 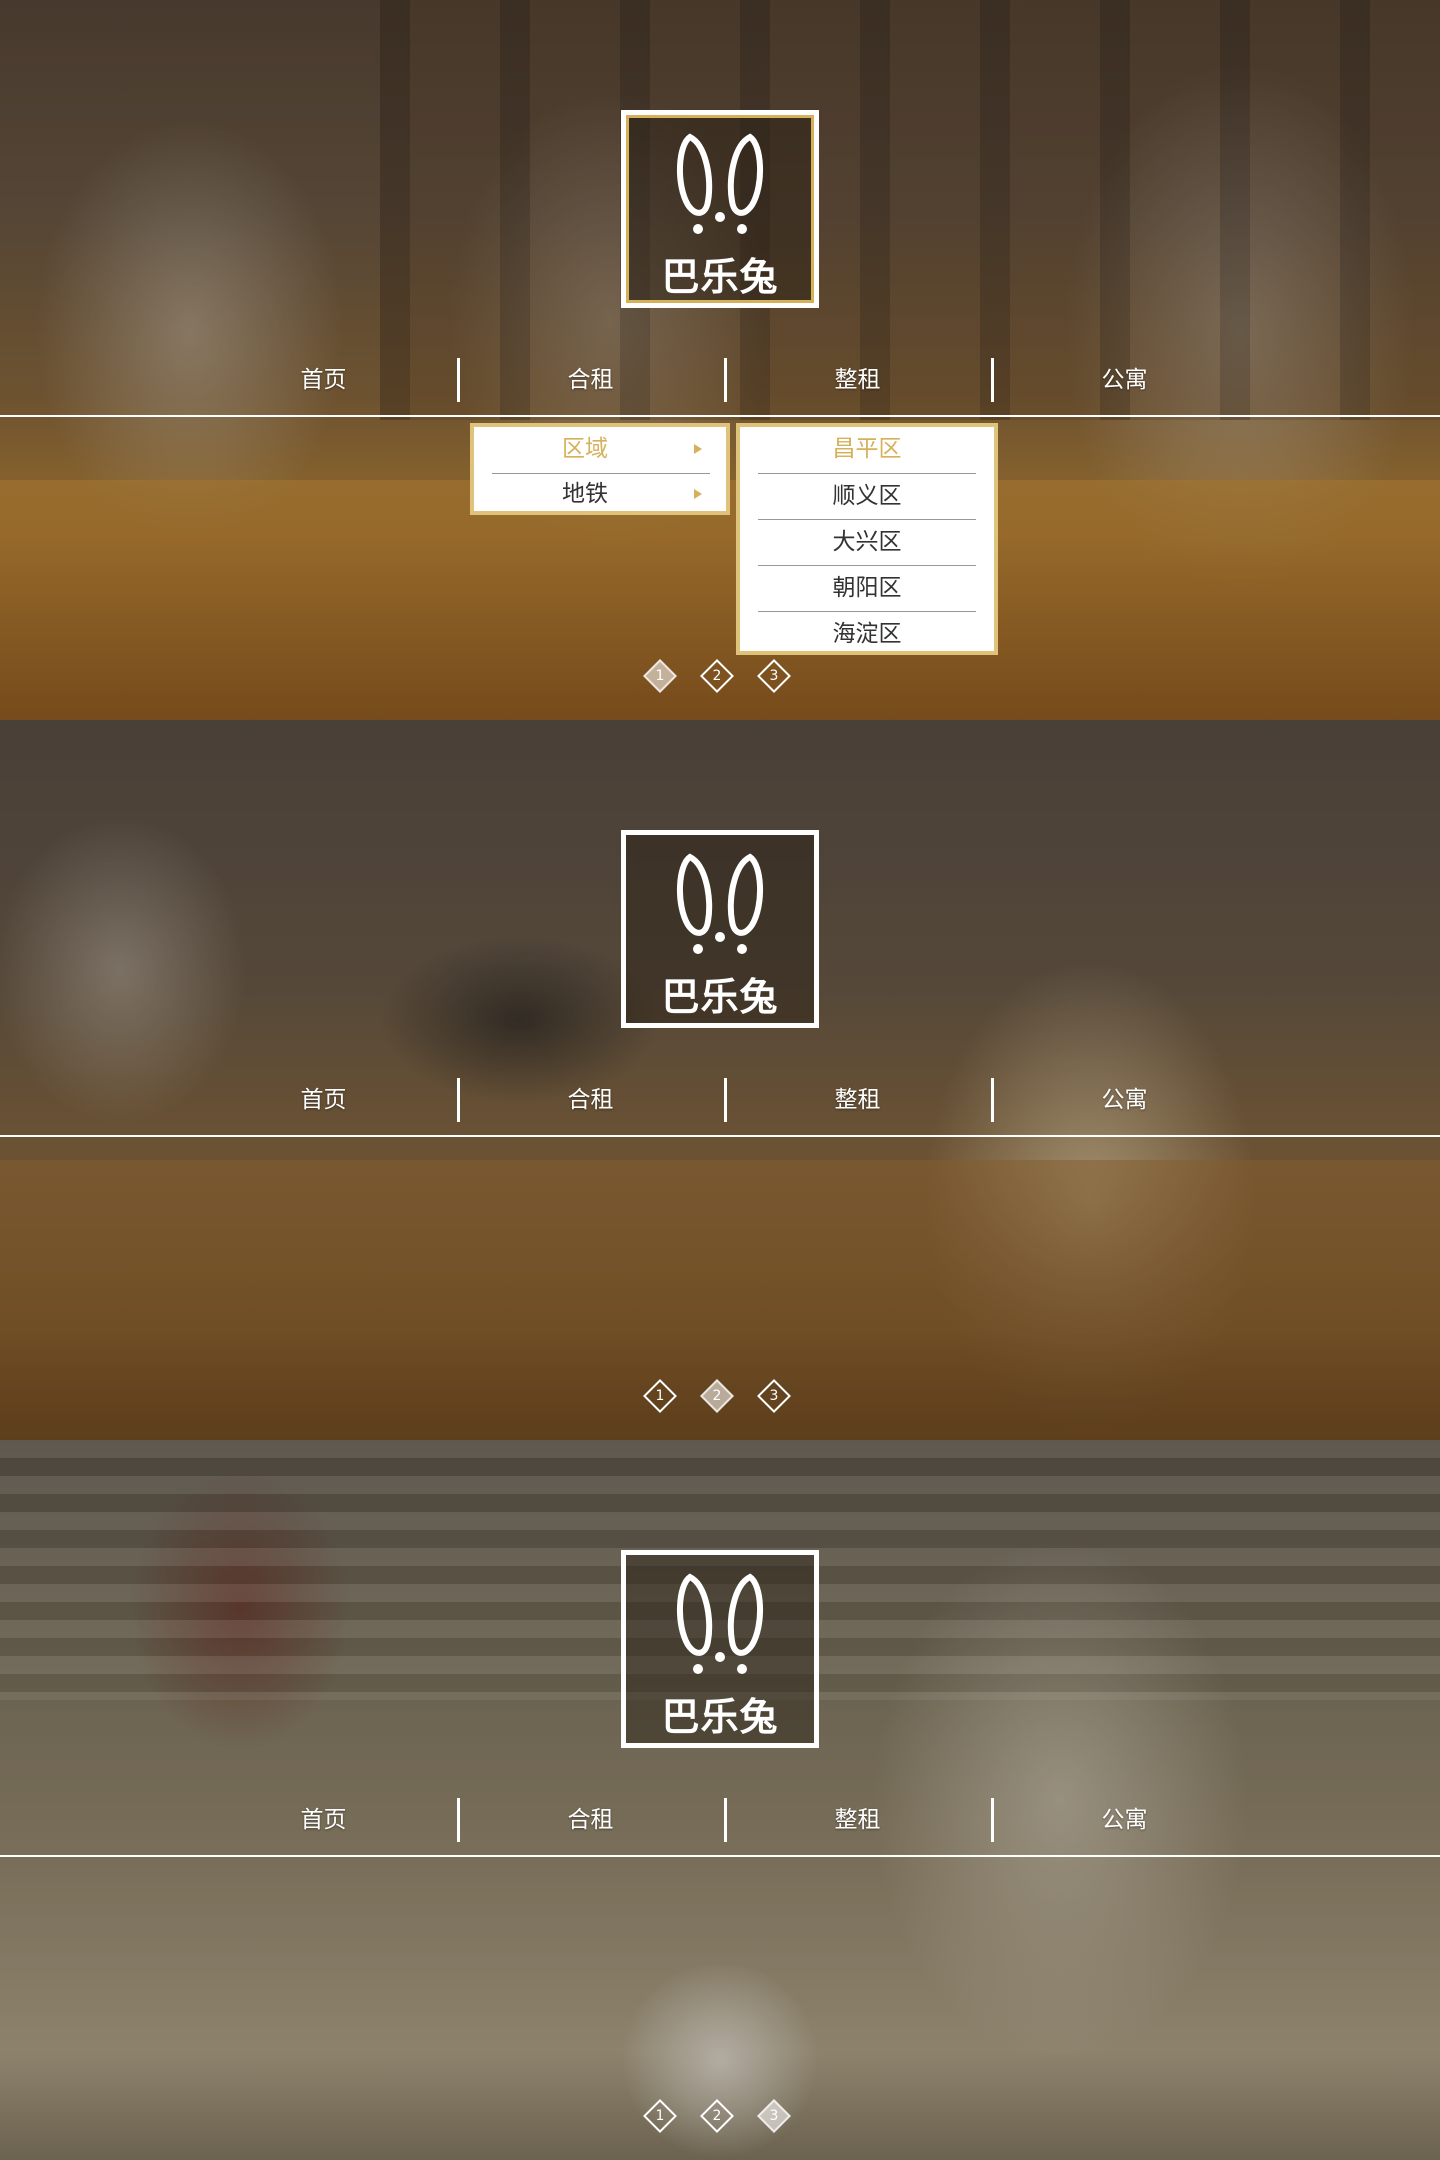 What do you see at coordinates (867, 495) in the screenshot?
I see `district-item-shunyi: 顺义区` at bounding box center [867, 495].